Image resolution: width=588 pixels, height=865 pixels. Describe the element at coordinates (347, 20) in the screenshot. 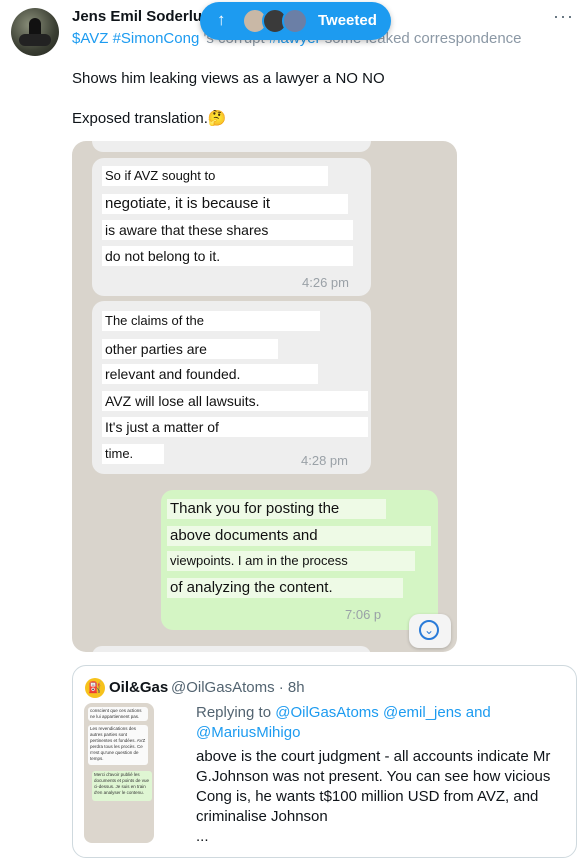

I see `tweeted-label: Tweeted` at that location.